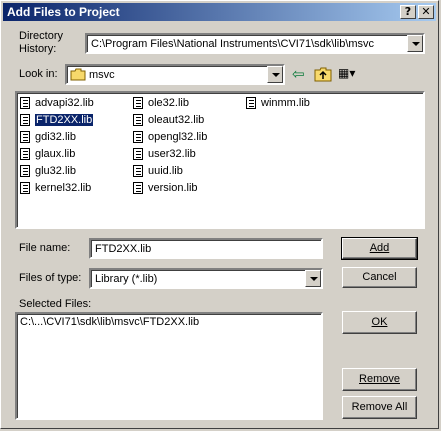 Image resolution: width=441 pixels, height=431 pixels. I want to click on remove-all-button: Remove All, so click(379, 407).